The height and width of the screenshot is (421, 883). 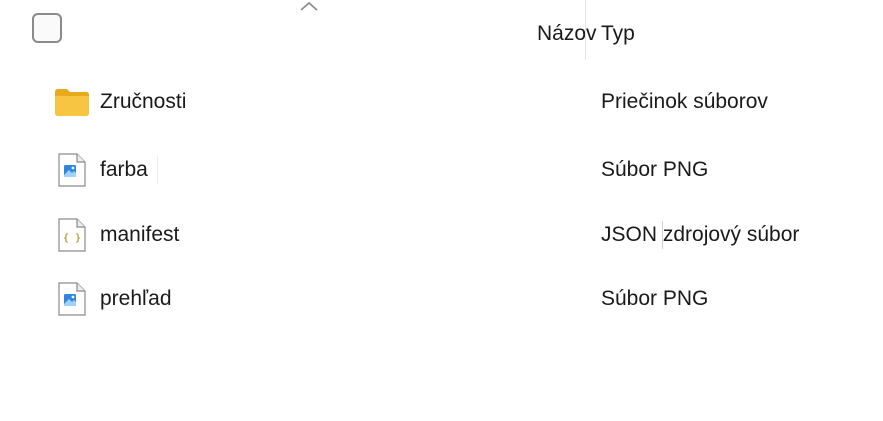 I want to click on file-name: manifest, so click(x=140, y=234).